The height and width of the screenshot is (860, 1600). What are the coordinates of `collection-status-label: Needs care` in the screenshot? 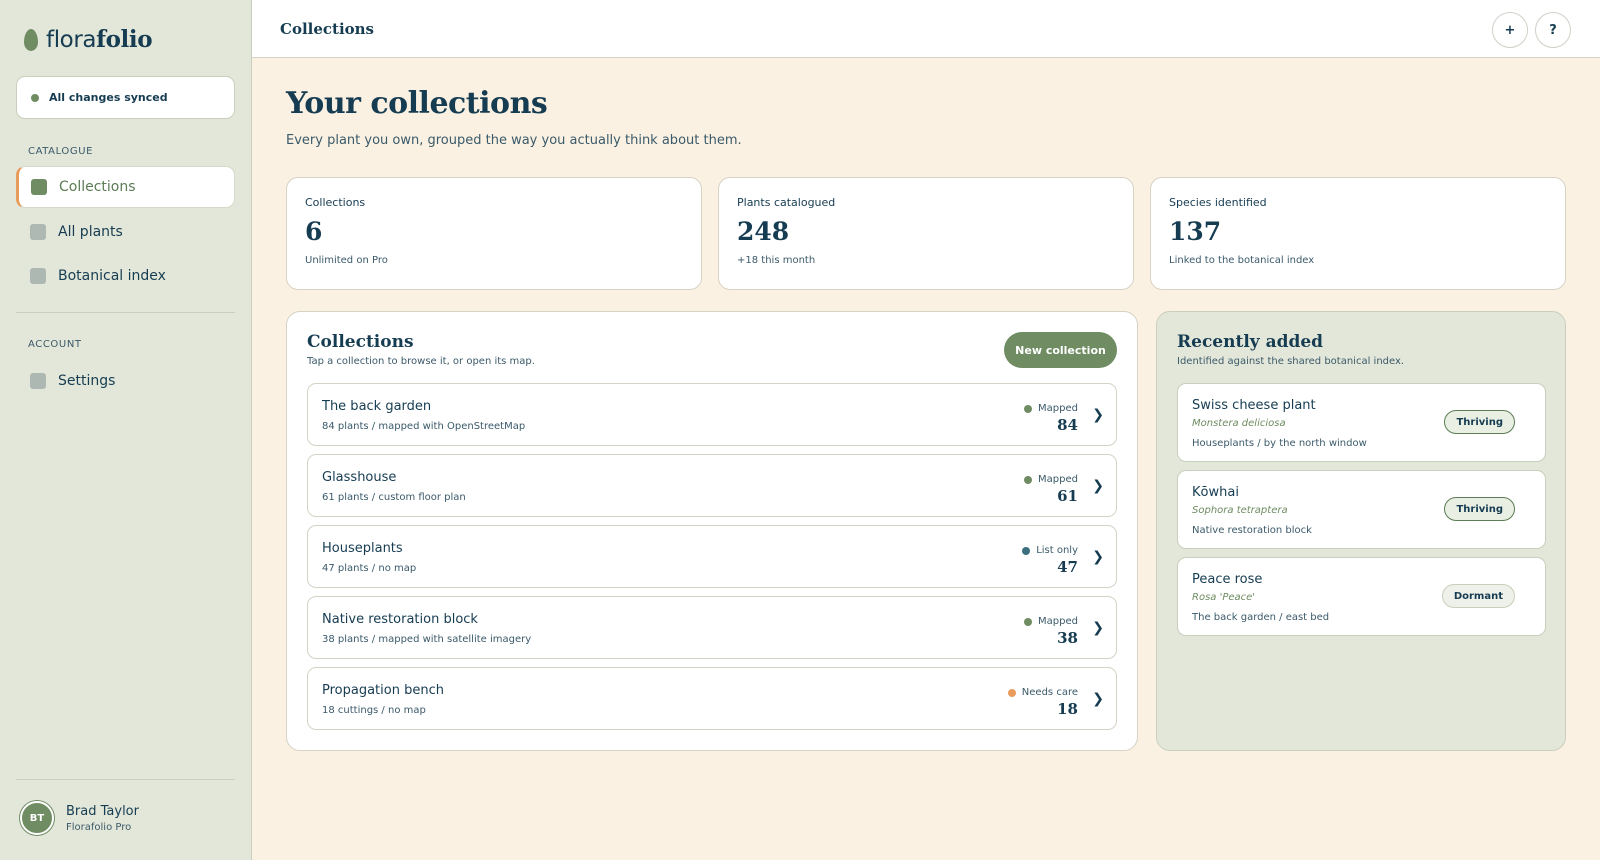 It's located at (1049, 692).